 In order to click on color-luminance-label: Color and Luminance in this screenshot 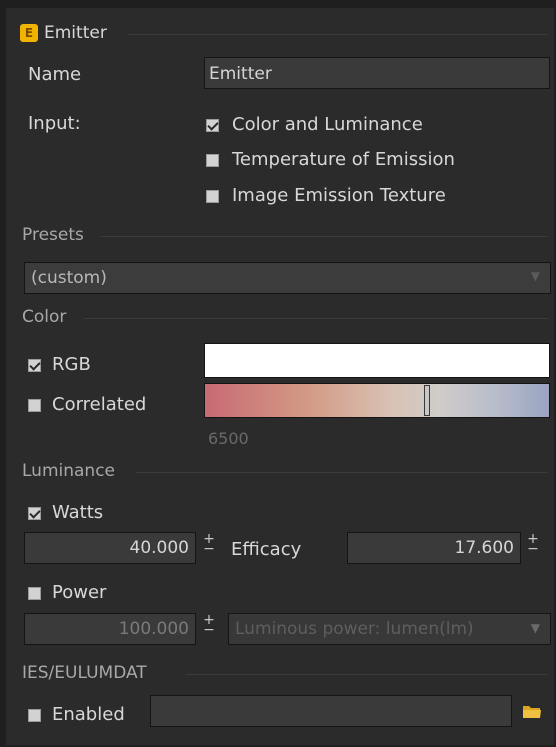, I will do `click(327, 124)`.